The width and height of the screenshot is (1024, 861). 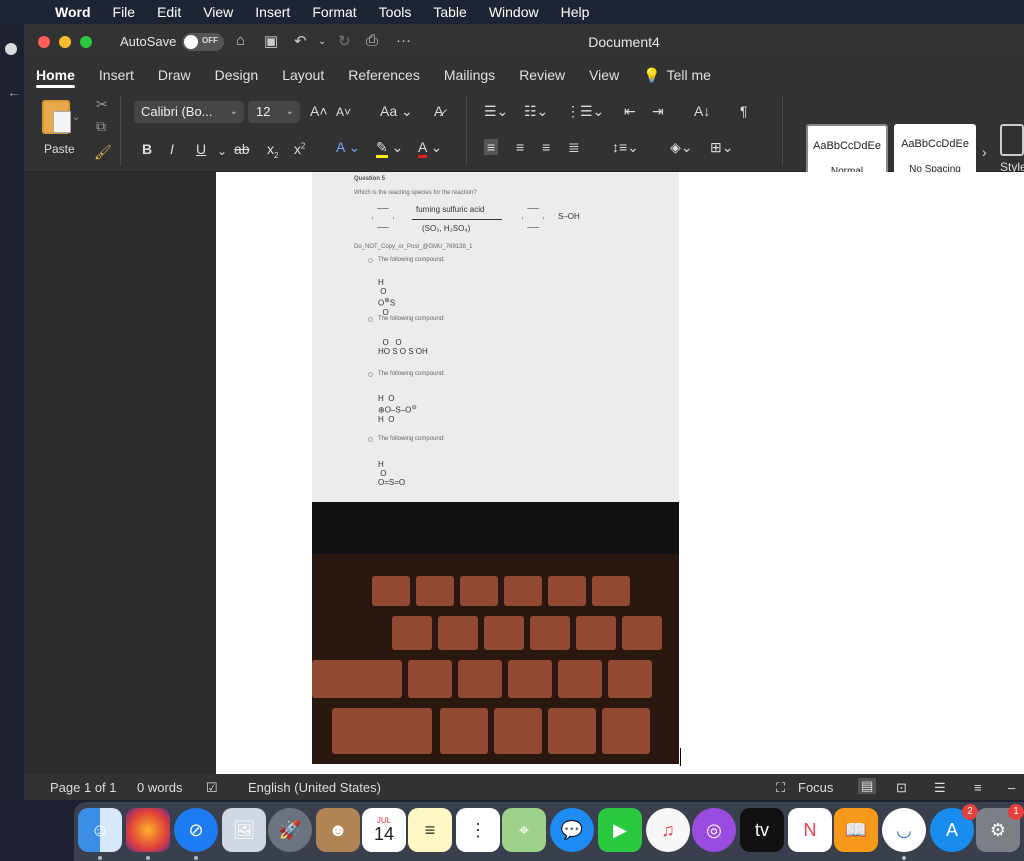 What do you see at coordinates (218, 12) in the screenshot?
I see `menu-view: View` at bounding box center [218, 12].